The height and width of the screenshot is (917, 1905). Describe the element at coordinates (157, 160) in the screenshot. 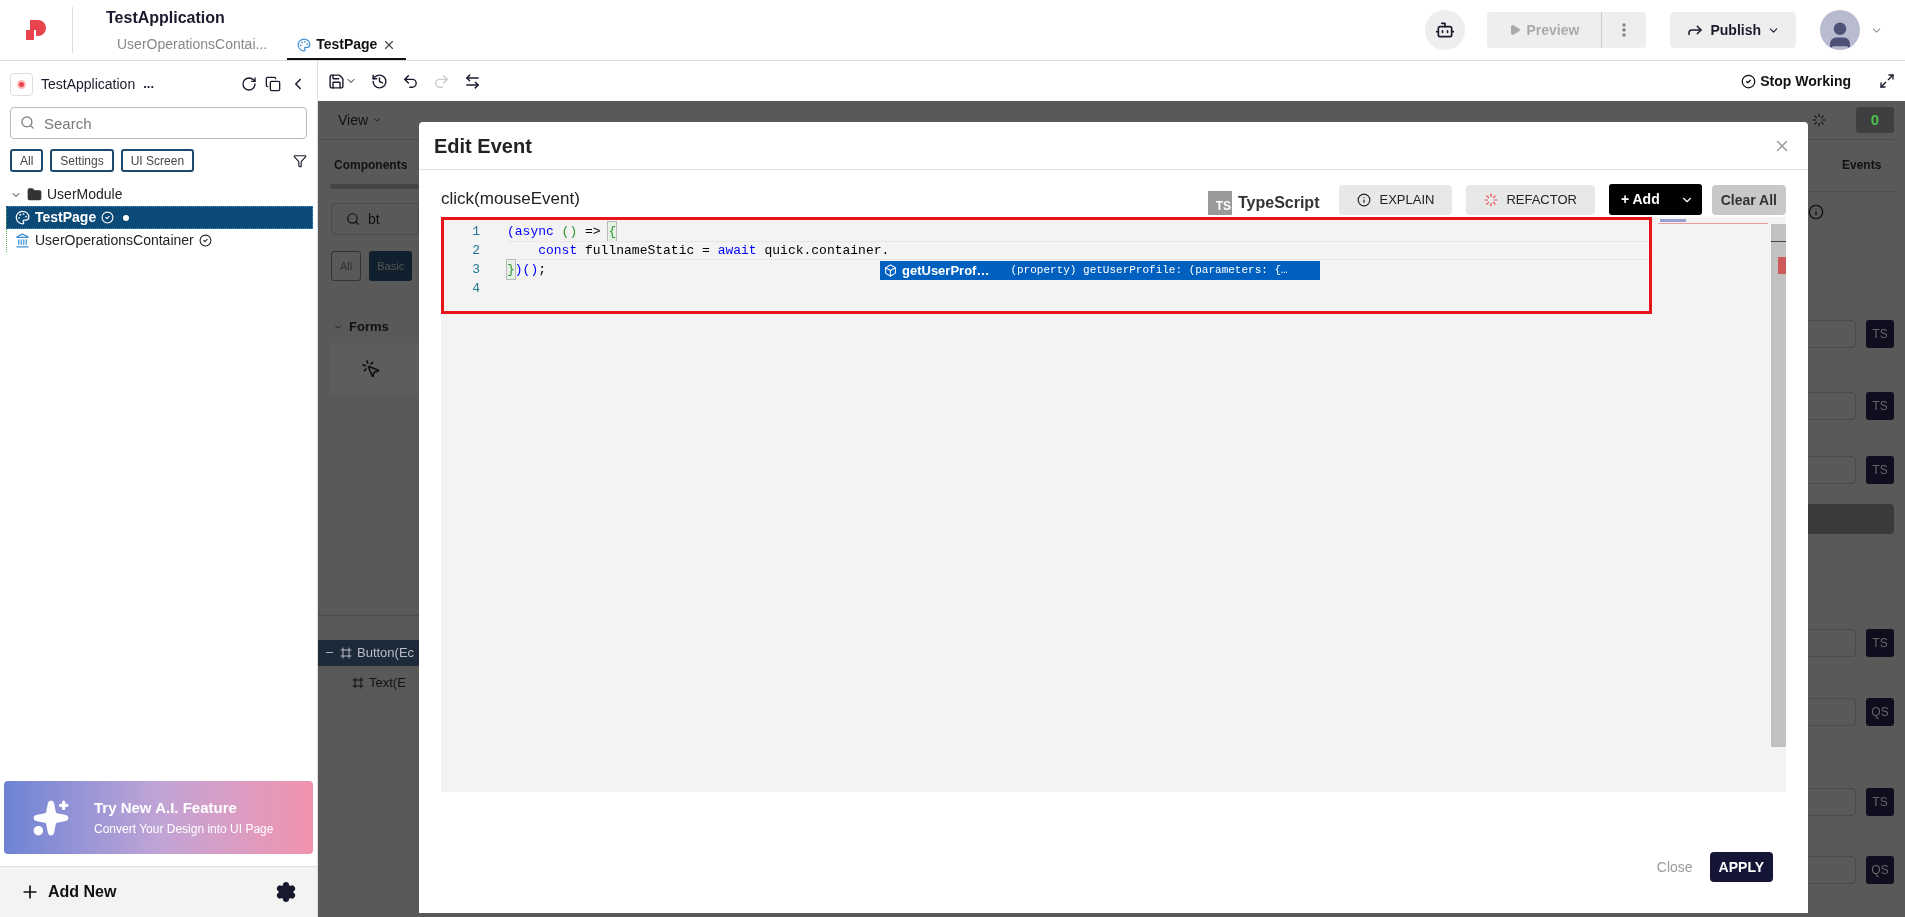

I see `filter-chip: UI Screen` at that location.